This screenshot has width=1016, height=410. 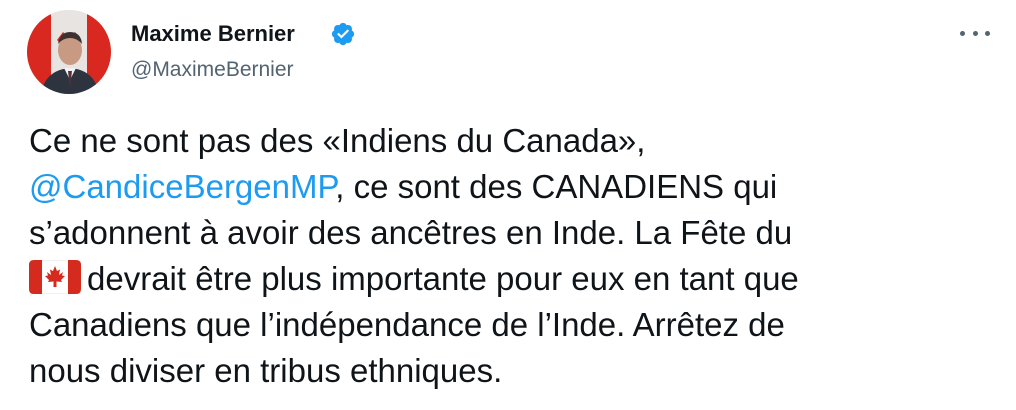 What do you see at coordinates (337, 140) in the screenshot?
I see `tweet-line: Ce ne sont pas des «Indiens du Canada»,` at bounding box center [337, 140].